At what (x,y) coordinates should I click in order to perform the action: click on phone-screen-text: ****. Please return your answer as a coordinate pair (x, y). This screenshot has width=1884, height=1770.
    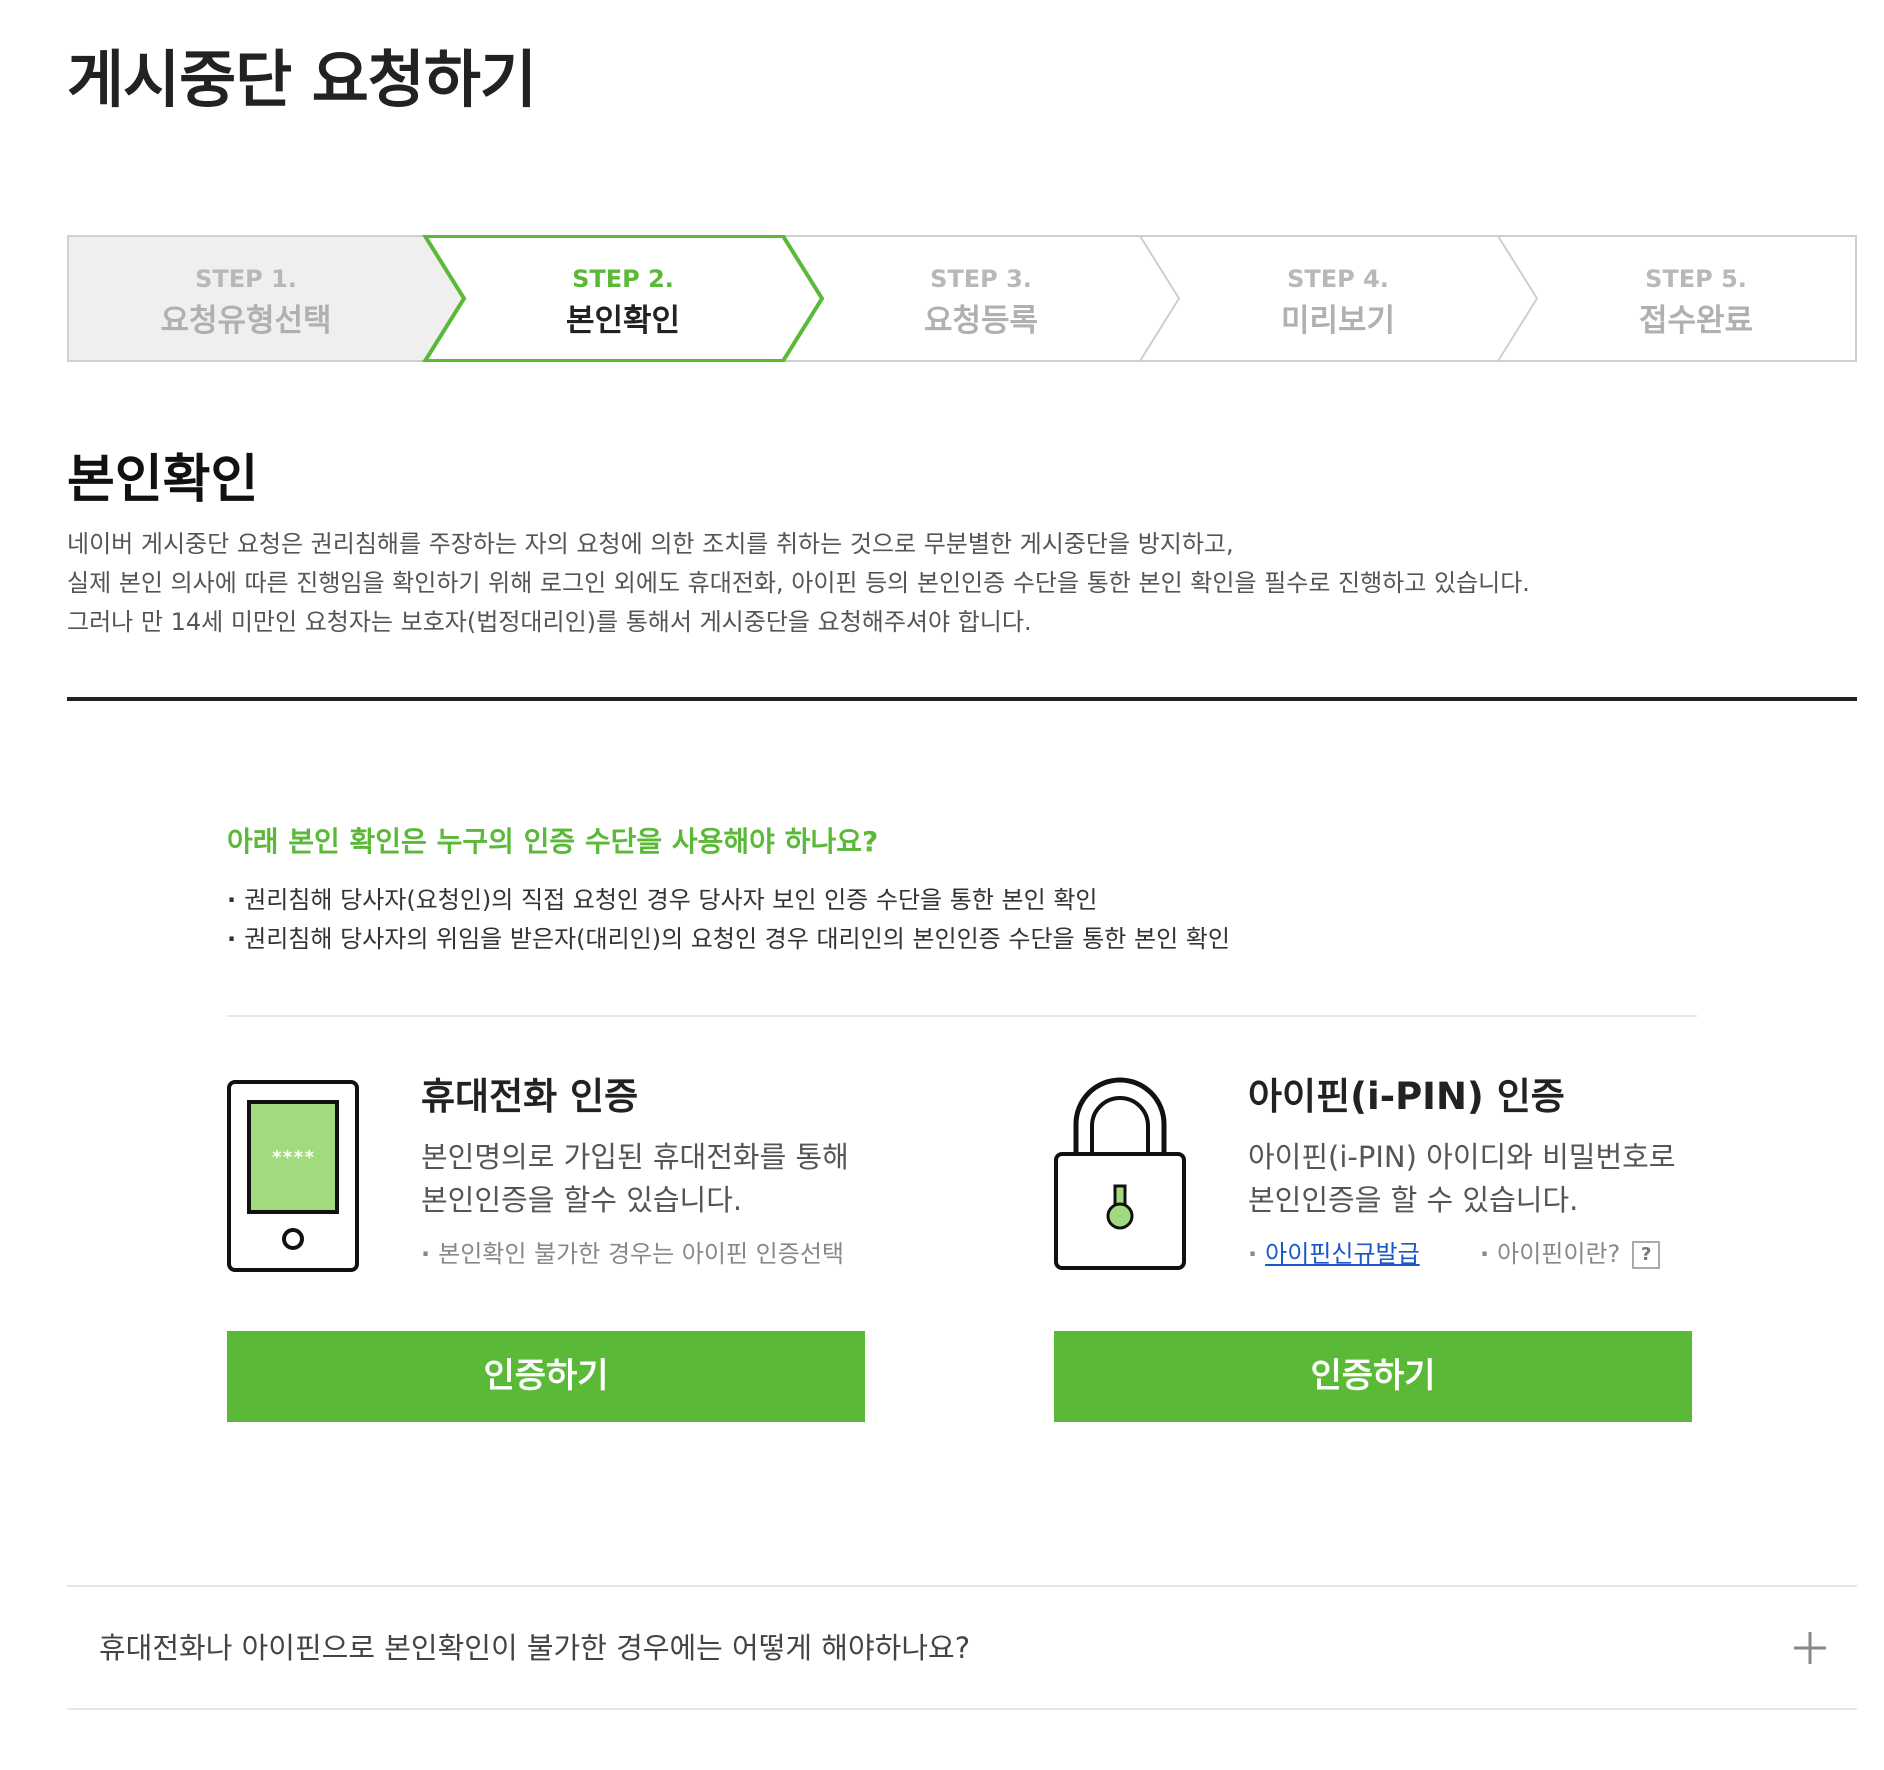
    Looking at the image, I should click on (292, 1157).